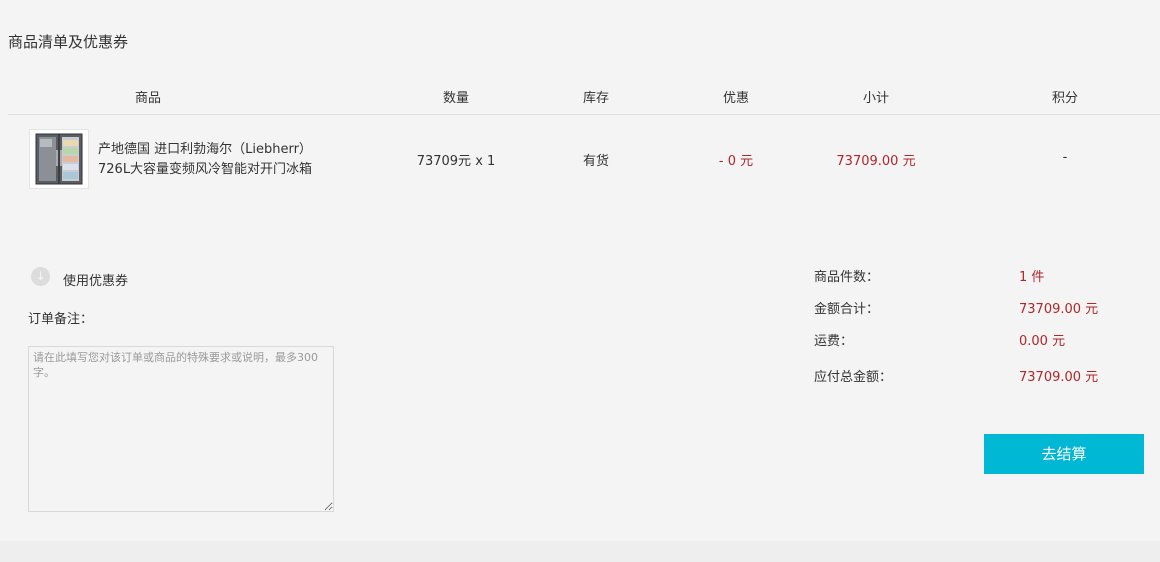 The width and height of the screenshot is (1160, 562). I want to click on payable-amount-label: 应付总金额：, so click(853, 377).